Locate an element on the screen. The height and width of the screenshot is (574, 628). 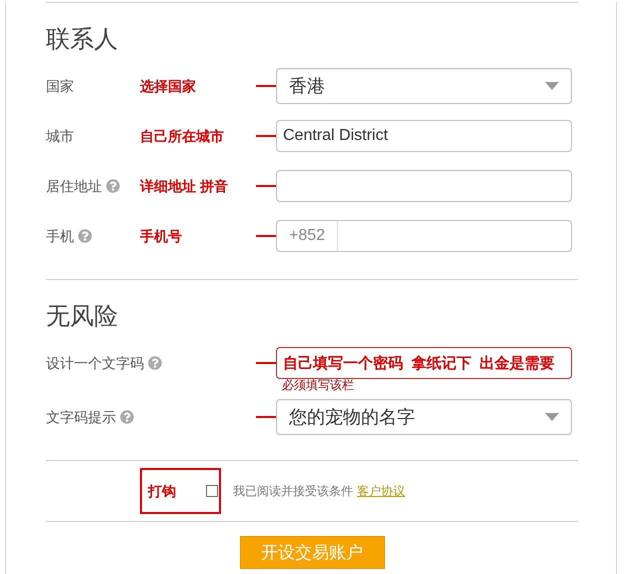
input-field: Central District is located at coordinates (424, 136).